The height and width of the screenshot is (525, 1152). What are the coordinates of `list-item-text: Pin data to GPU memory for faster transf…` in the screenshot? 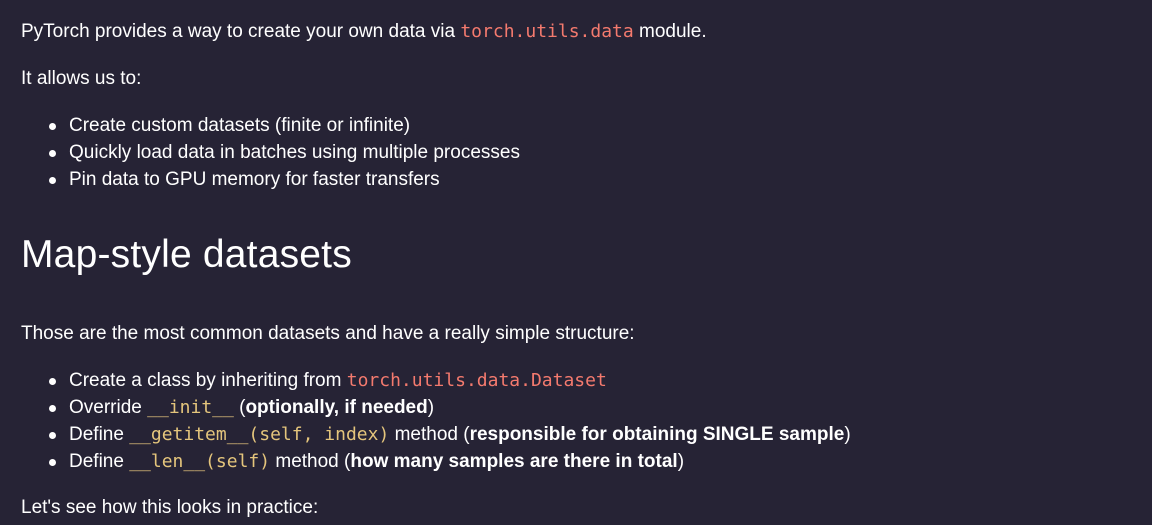 It's located at (254, 179).